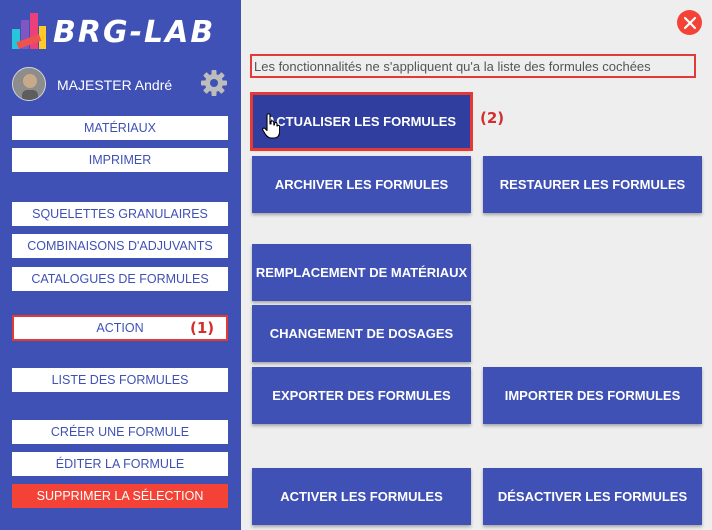  Describe the element at coordinates (202, 328) in the screenshot. I see `callout-1: (1)` at that location.